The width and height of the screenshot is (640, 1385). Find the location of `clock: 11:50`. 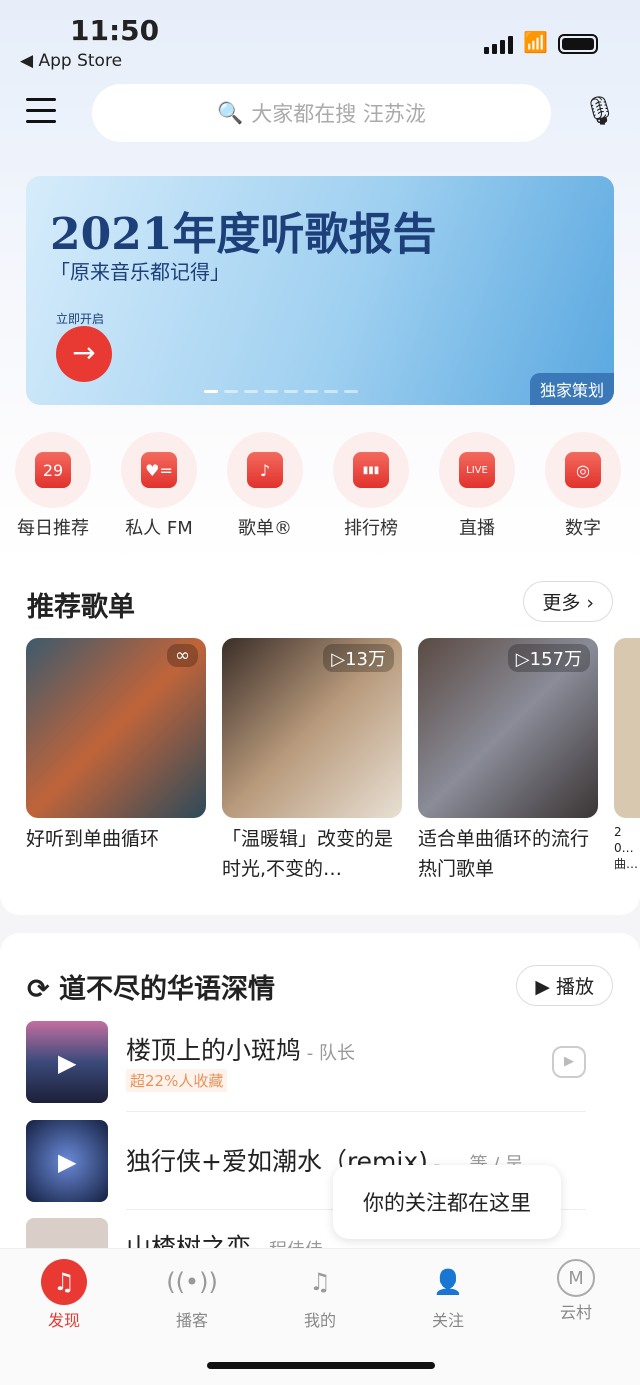

clock: 11:50 is located at coordinates (115, 30).